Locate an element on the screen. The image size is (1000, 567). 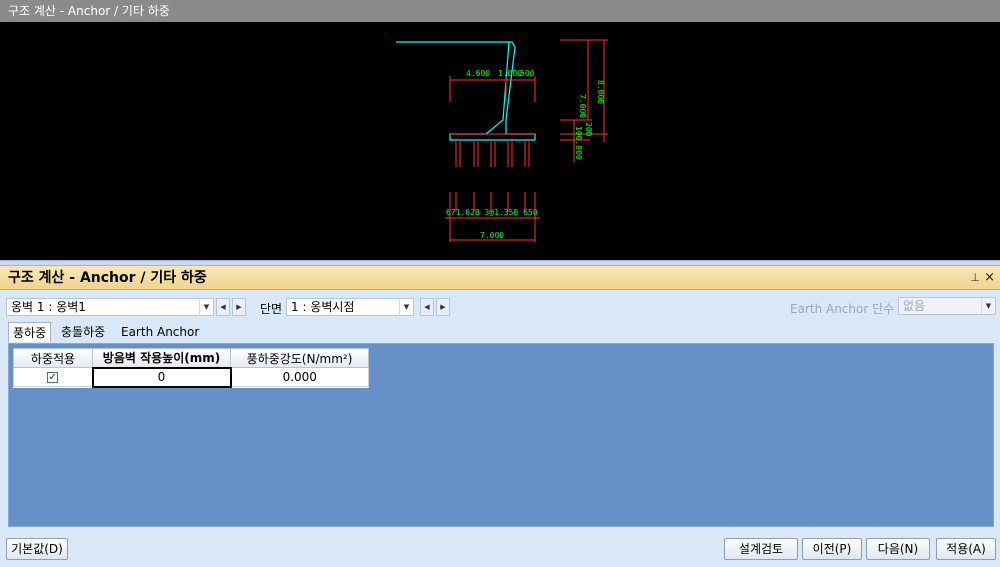
next-button: 다음(N) is located at coordinates (898, 549).